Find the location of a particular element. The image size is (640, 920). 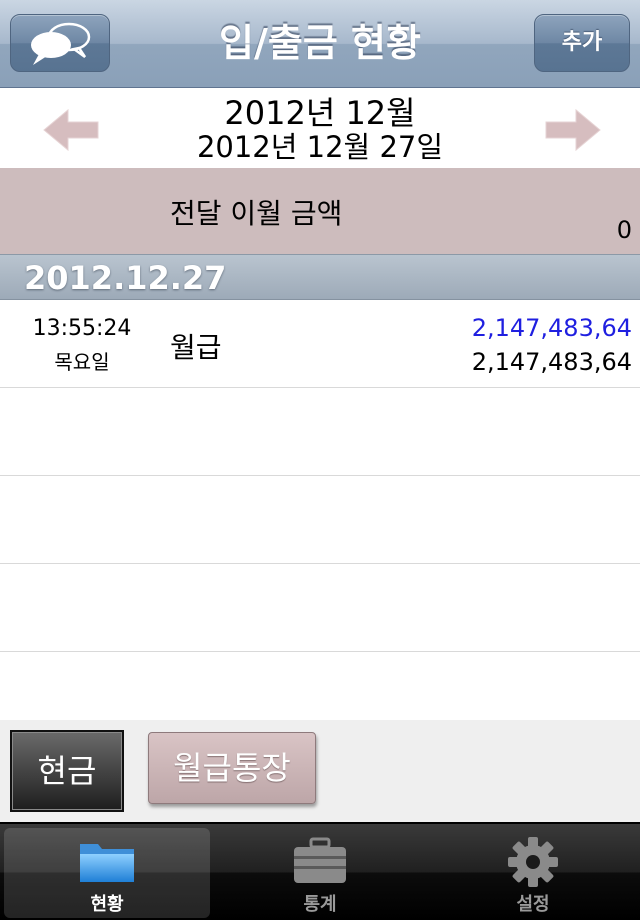

current-date: 2012년 12월 27일 is located at coordinates (320, 147).